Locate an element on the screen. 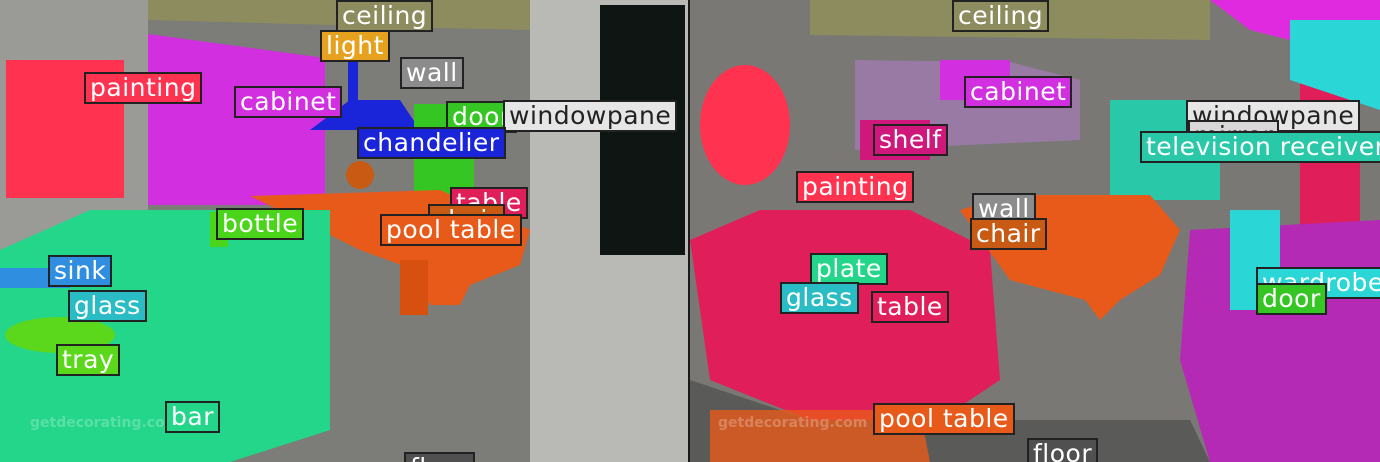 The width and height of the screenshot is (1380, 462). label-light: light is located at coordinates (355, 46).